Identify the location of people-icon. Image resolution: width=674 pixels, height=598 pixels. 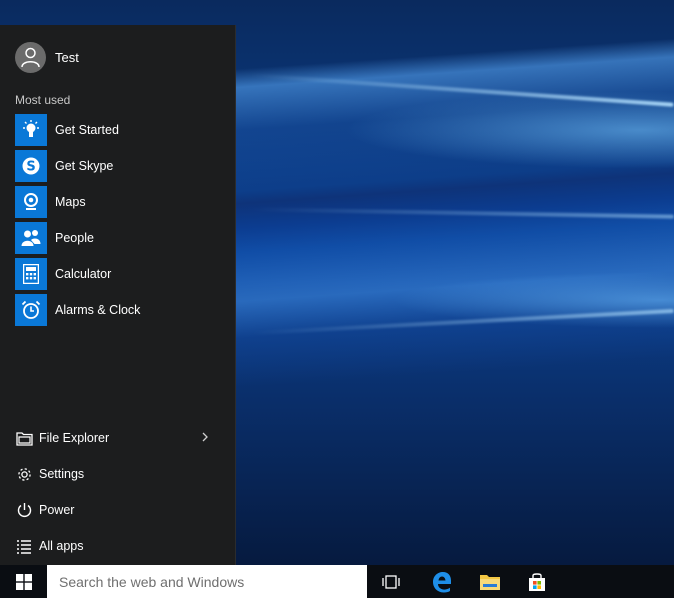
(31, 238).